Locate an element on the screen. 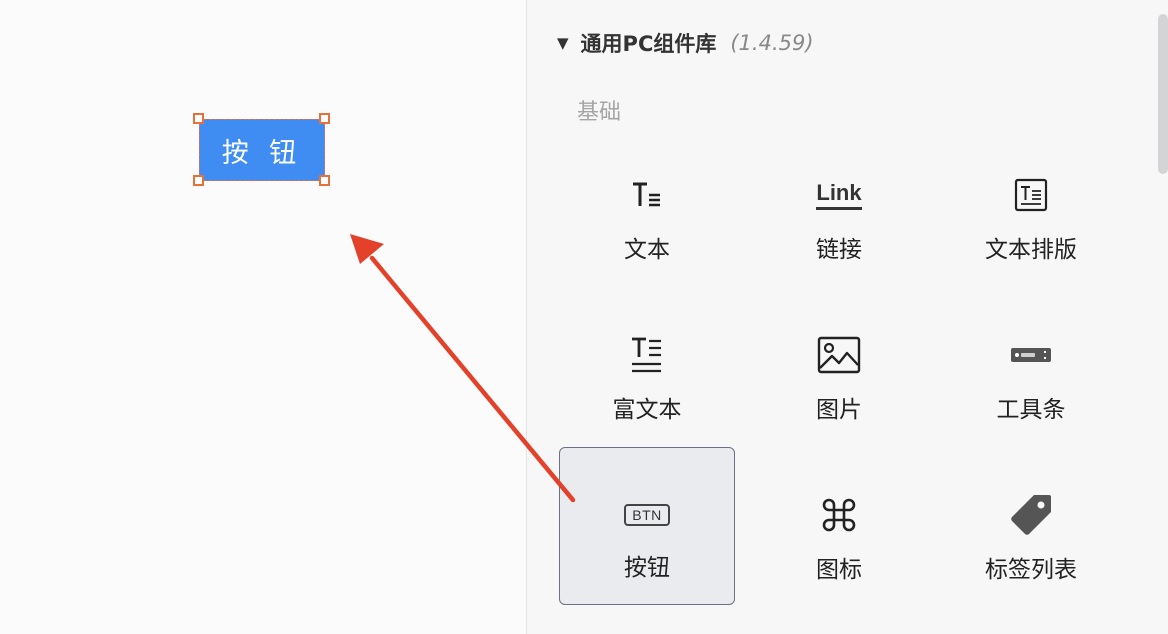  component-item-text-layout: 文本排版 is located at coordinates (1031, 231).